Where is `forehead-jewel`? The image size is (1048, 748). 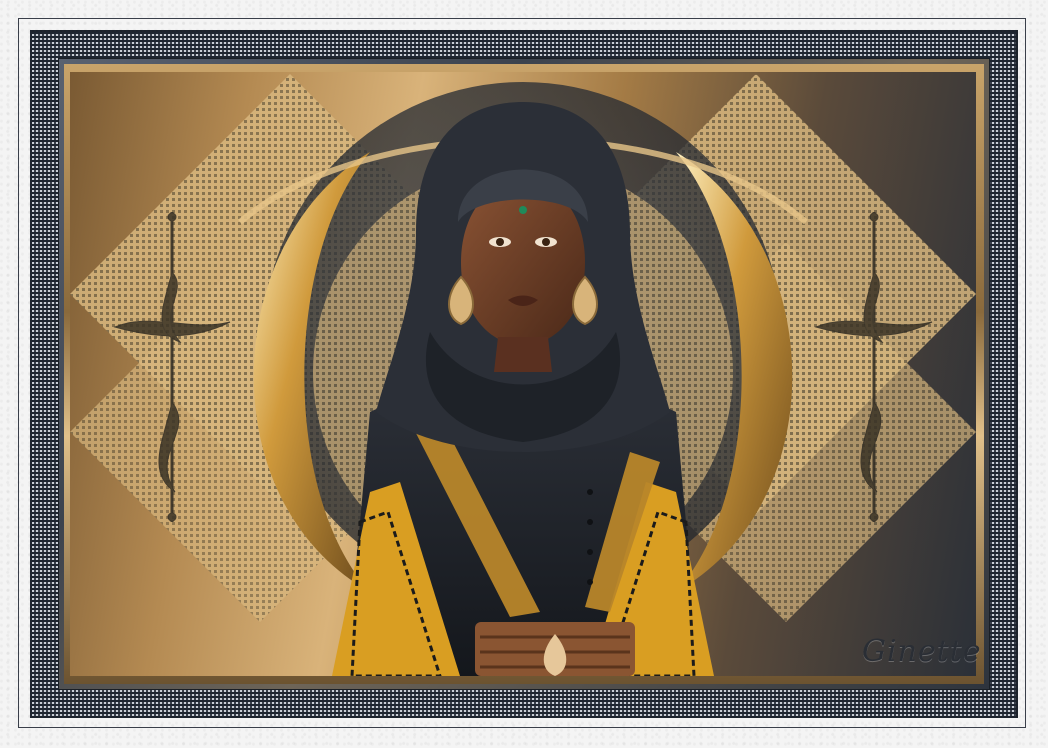 forehead-jewel is located at coordinates (523, 210).